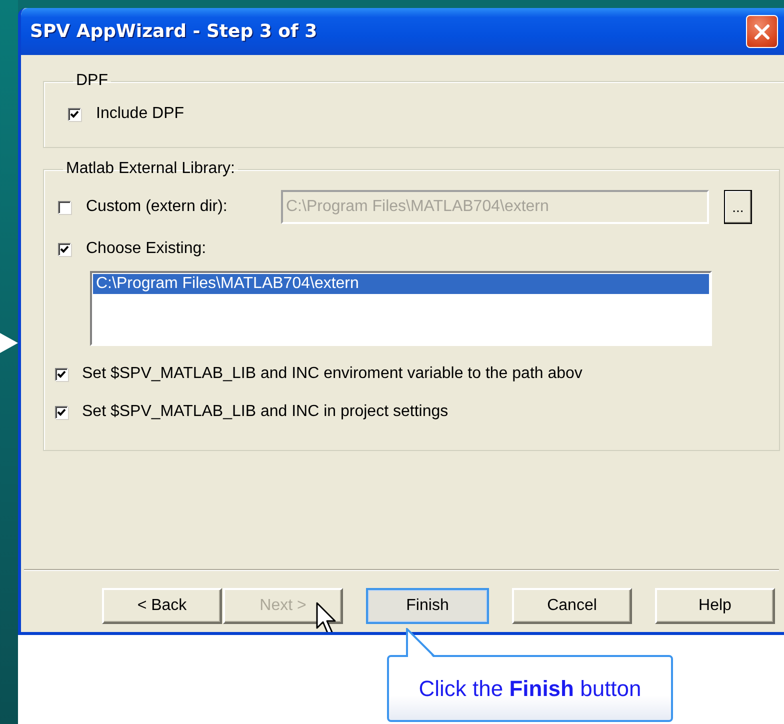 This screenshot has width=784, height=724. I want to click on group-title: DPF, so click(92, 81).